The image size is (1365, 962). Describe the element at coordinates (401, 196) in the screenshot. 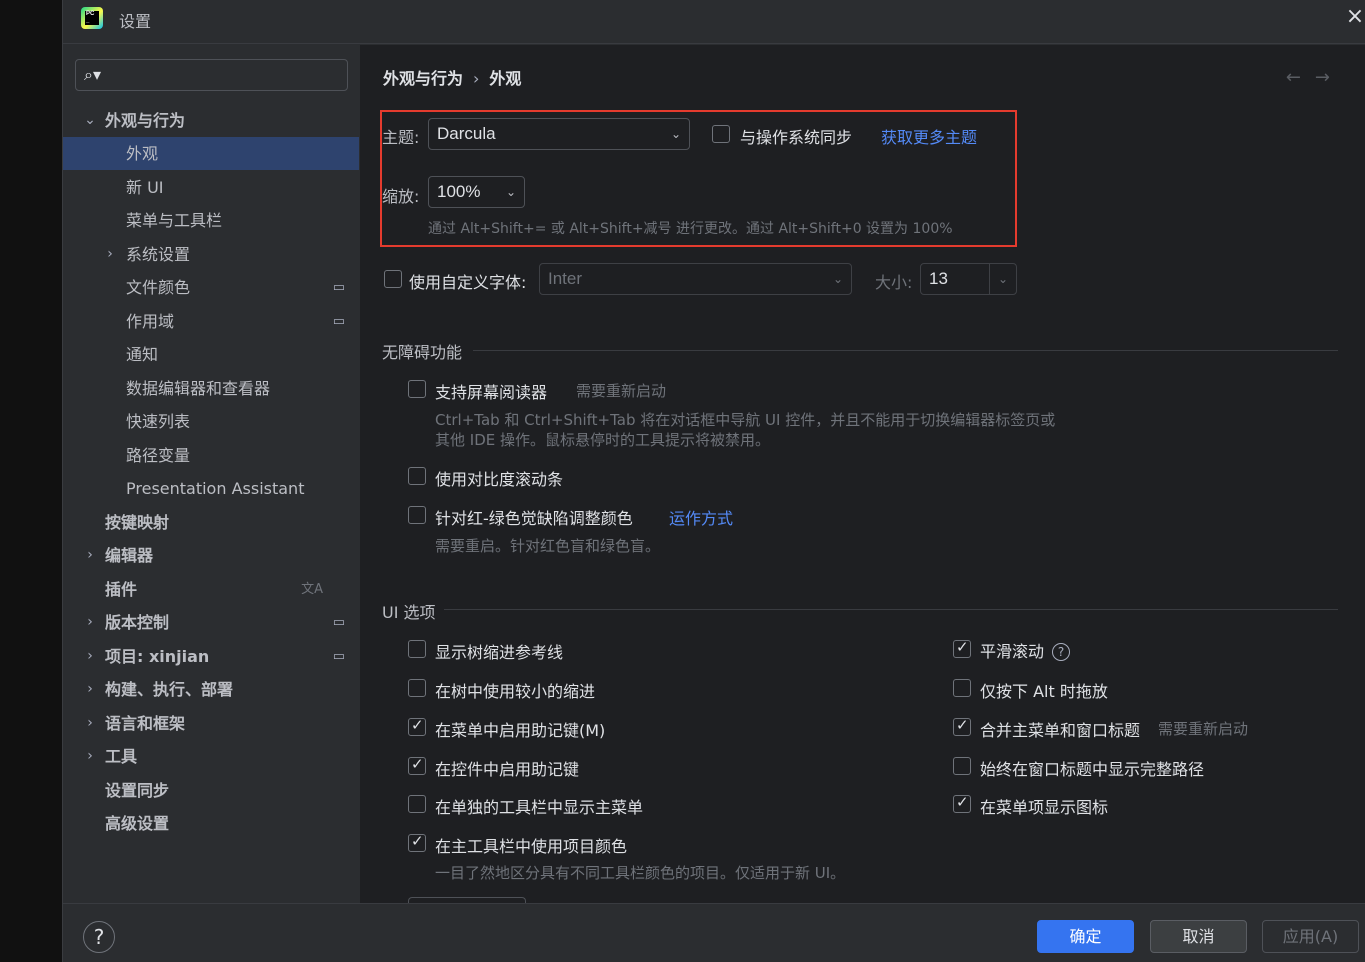

I see `zoom-label: 缩放:` at that location.